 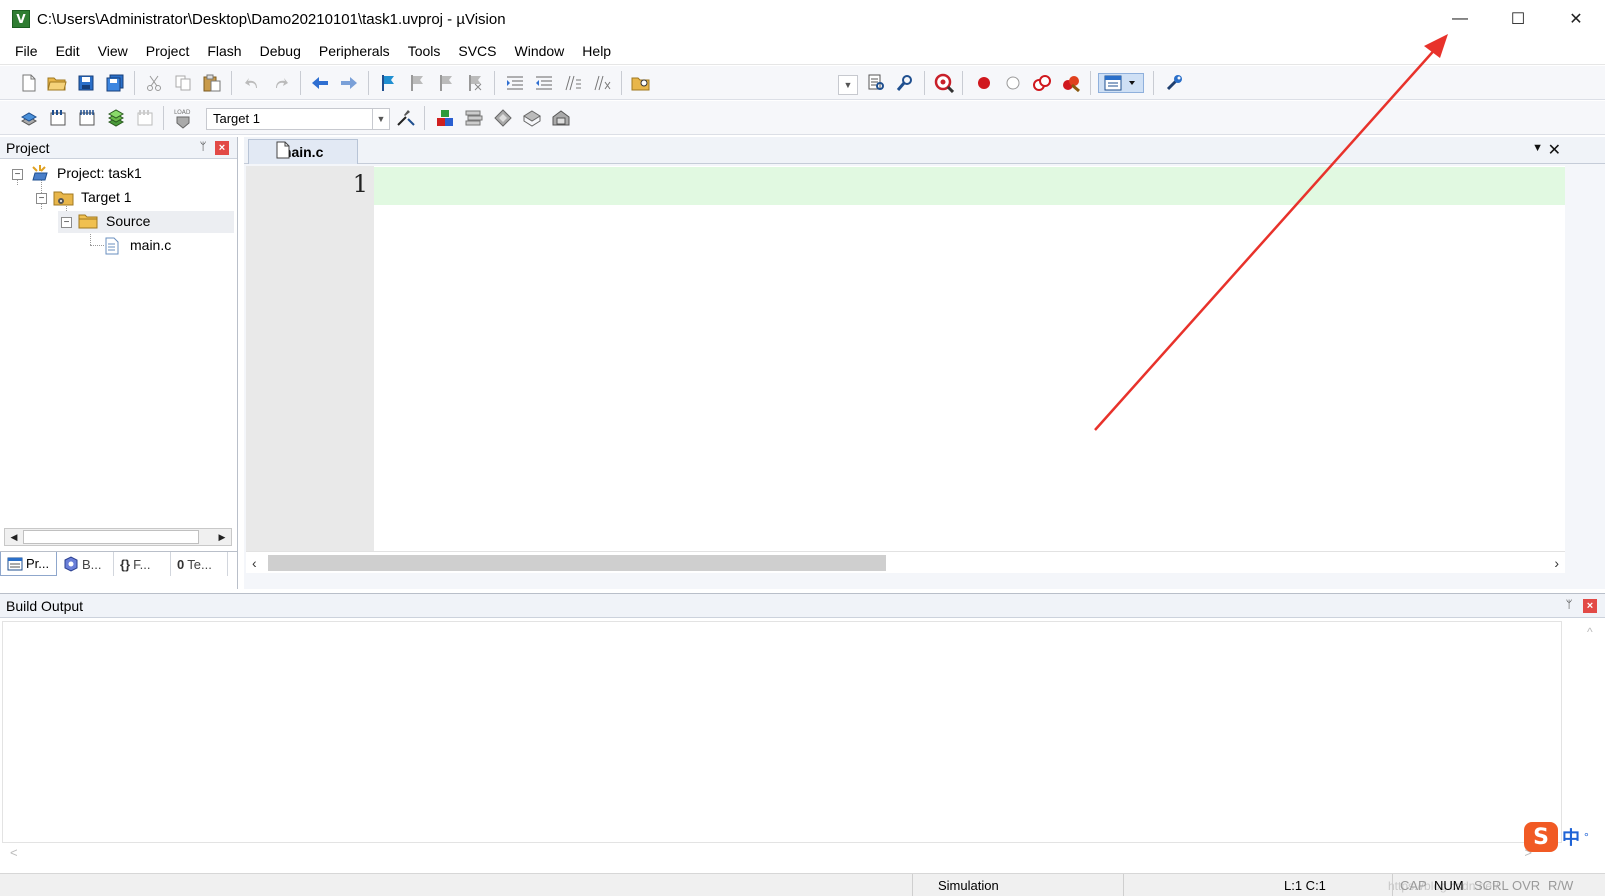 I want to click on pack-installer-icon, so click(x=532, y=118).